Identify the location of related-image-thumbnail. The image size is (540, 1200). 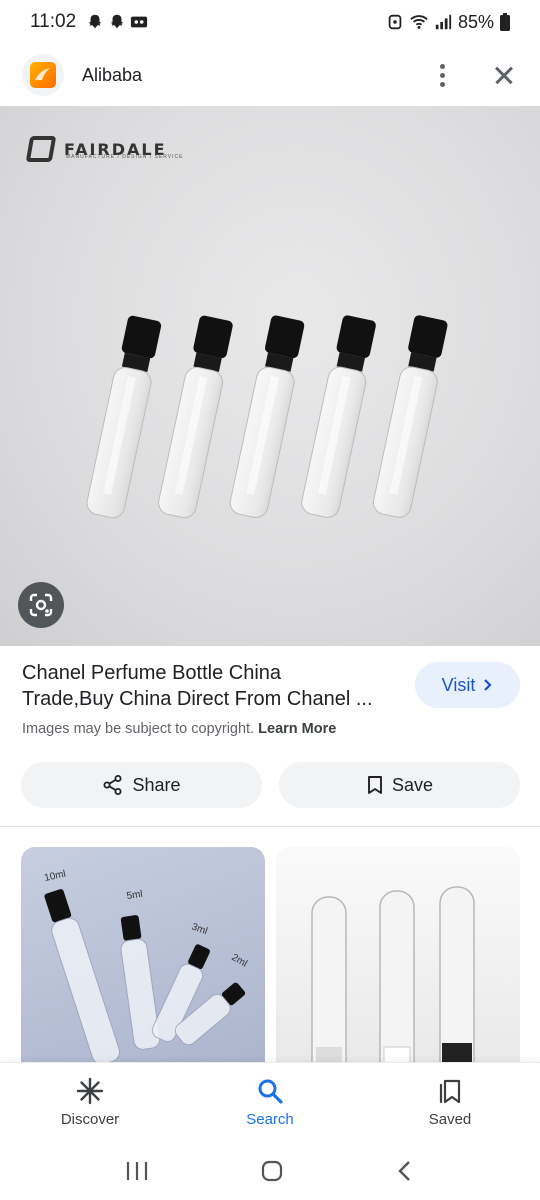
(398, 962).